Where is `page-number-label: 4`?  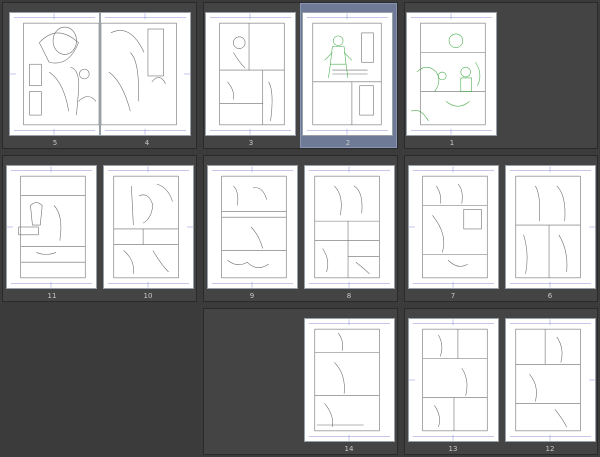 page-number-label: 4 is located at coordinates (147, 143).